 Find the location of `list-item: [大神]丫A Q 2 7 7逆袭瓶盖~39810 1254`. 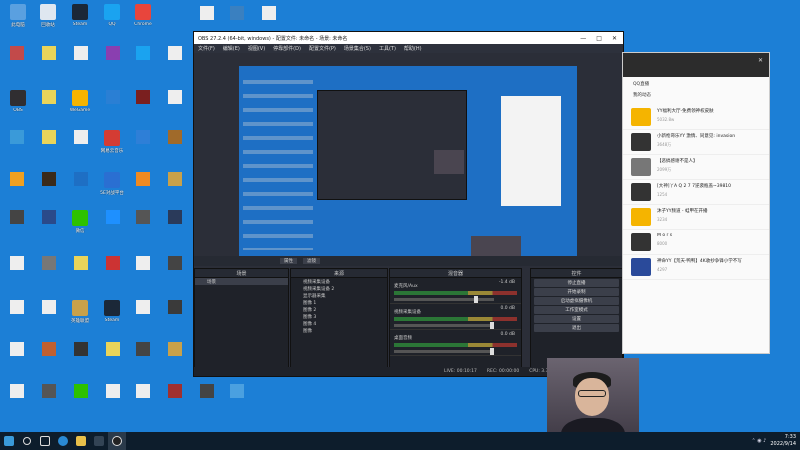

list-item: [大神]丫A Q 2 7 7逆袭瓶盖~39810 1254 is located at coordinates (696, 192).